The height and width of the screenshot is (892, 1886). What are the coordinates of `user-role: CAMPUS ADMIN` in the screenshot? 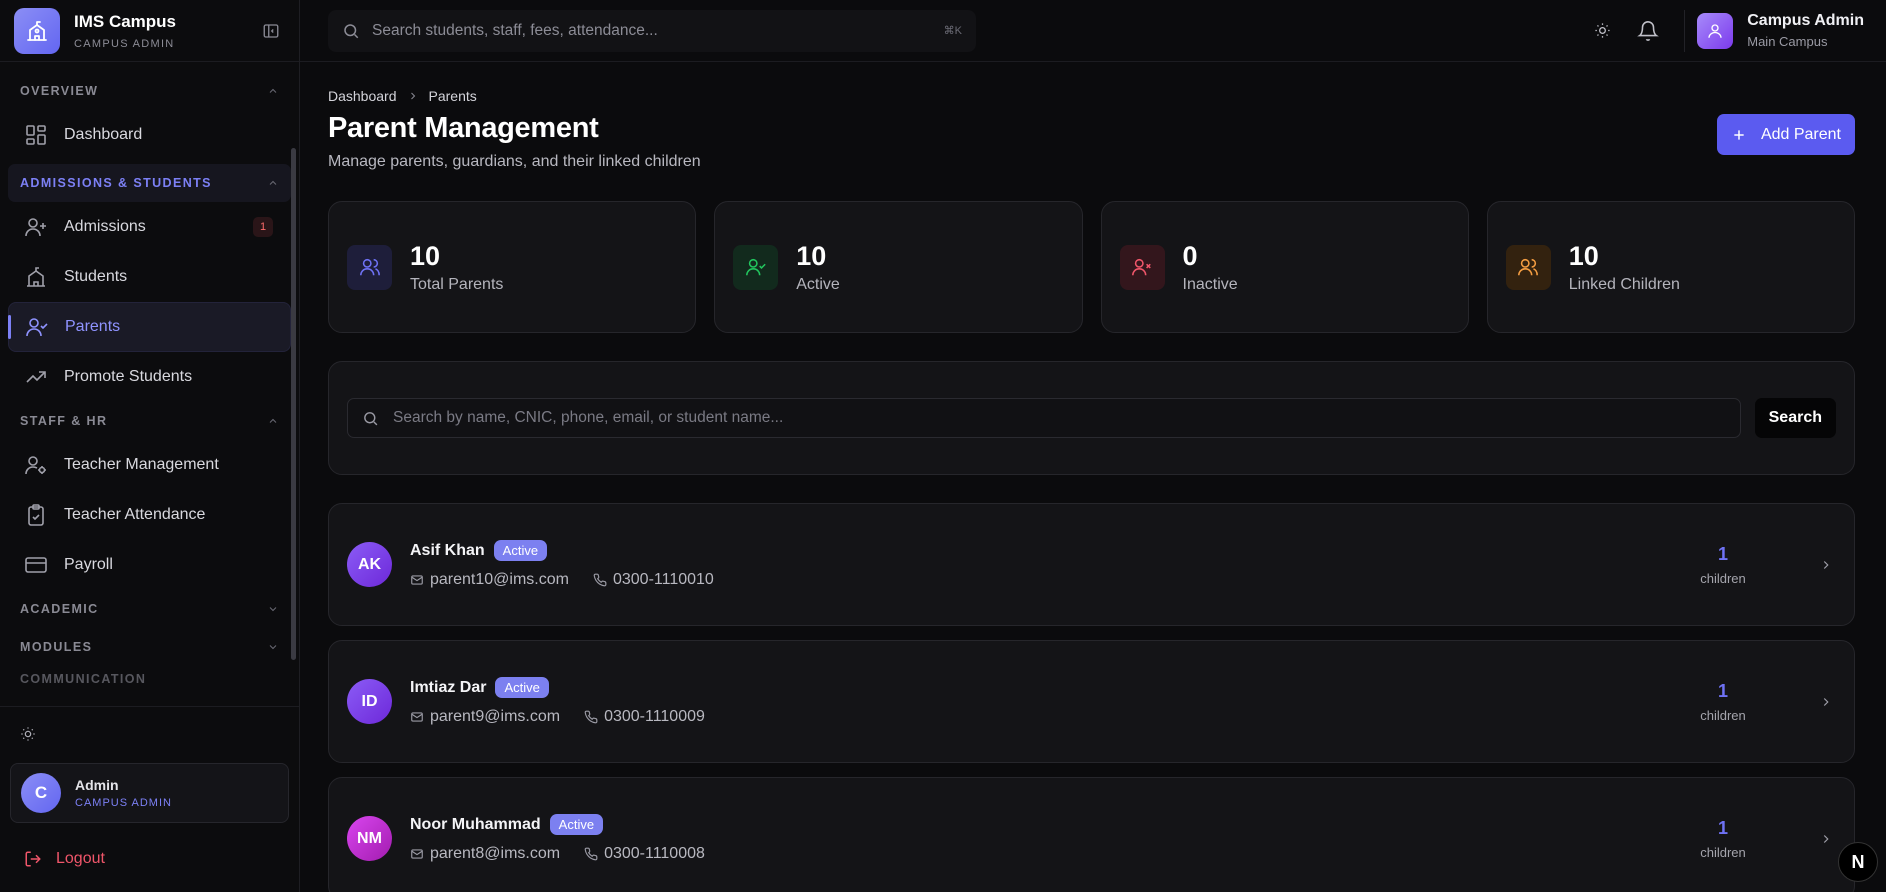 It's located at (123, 803).